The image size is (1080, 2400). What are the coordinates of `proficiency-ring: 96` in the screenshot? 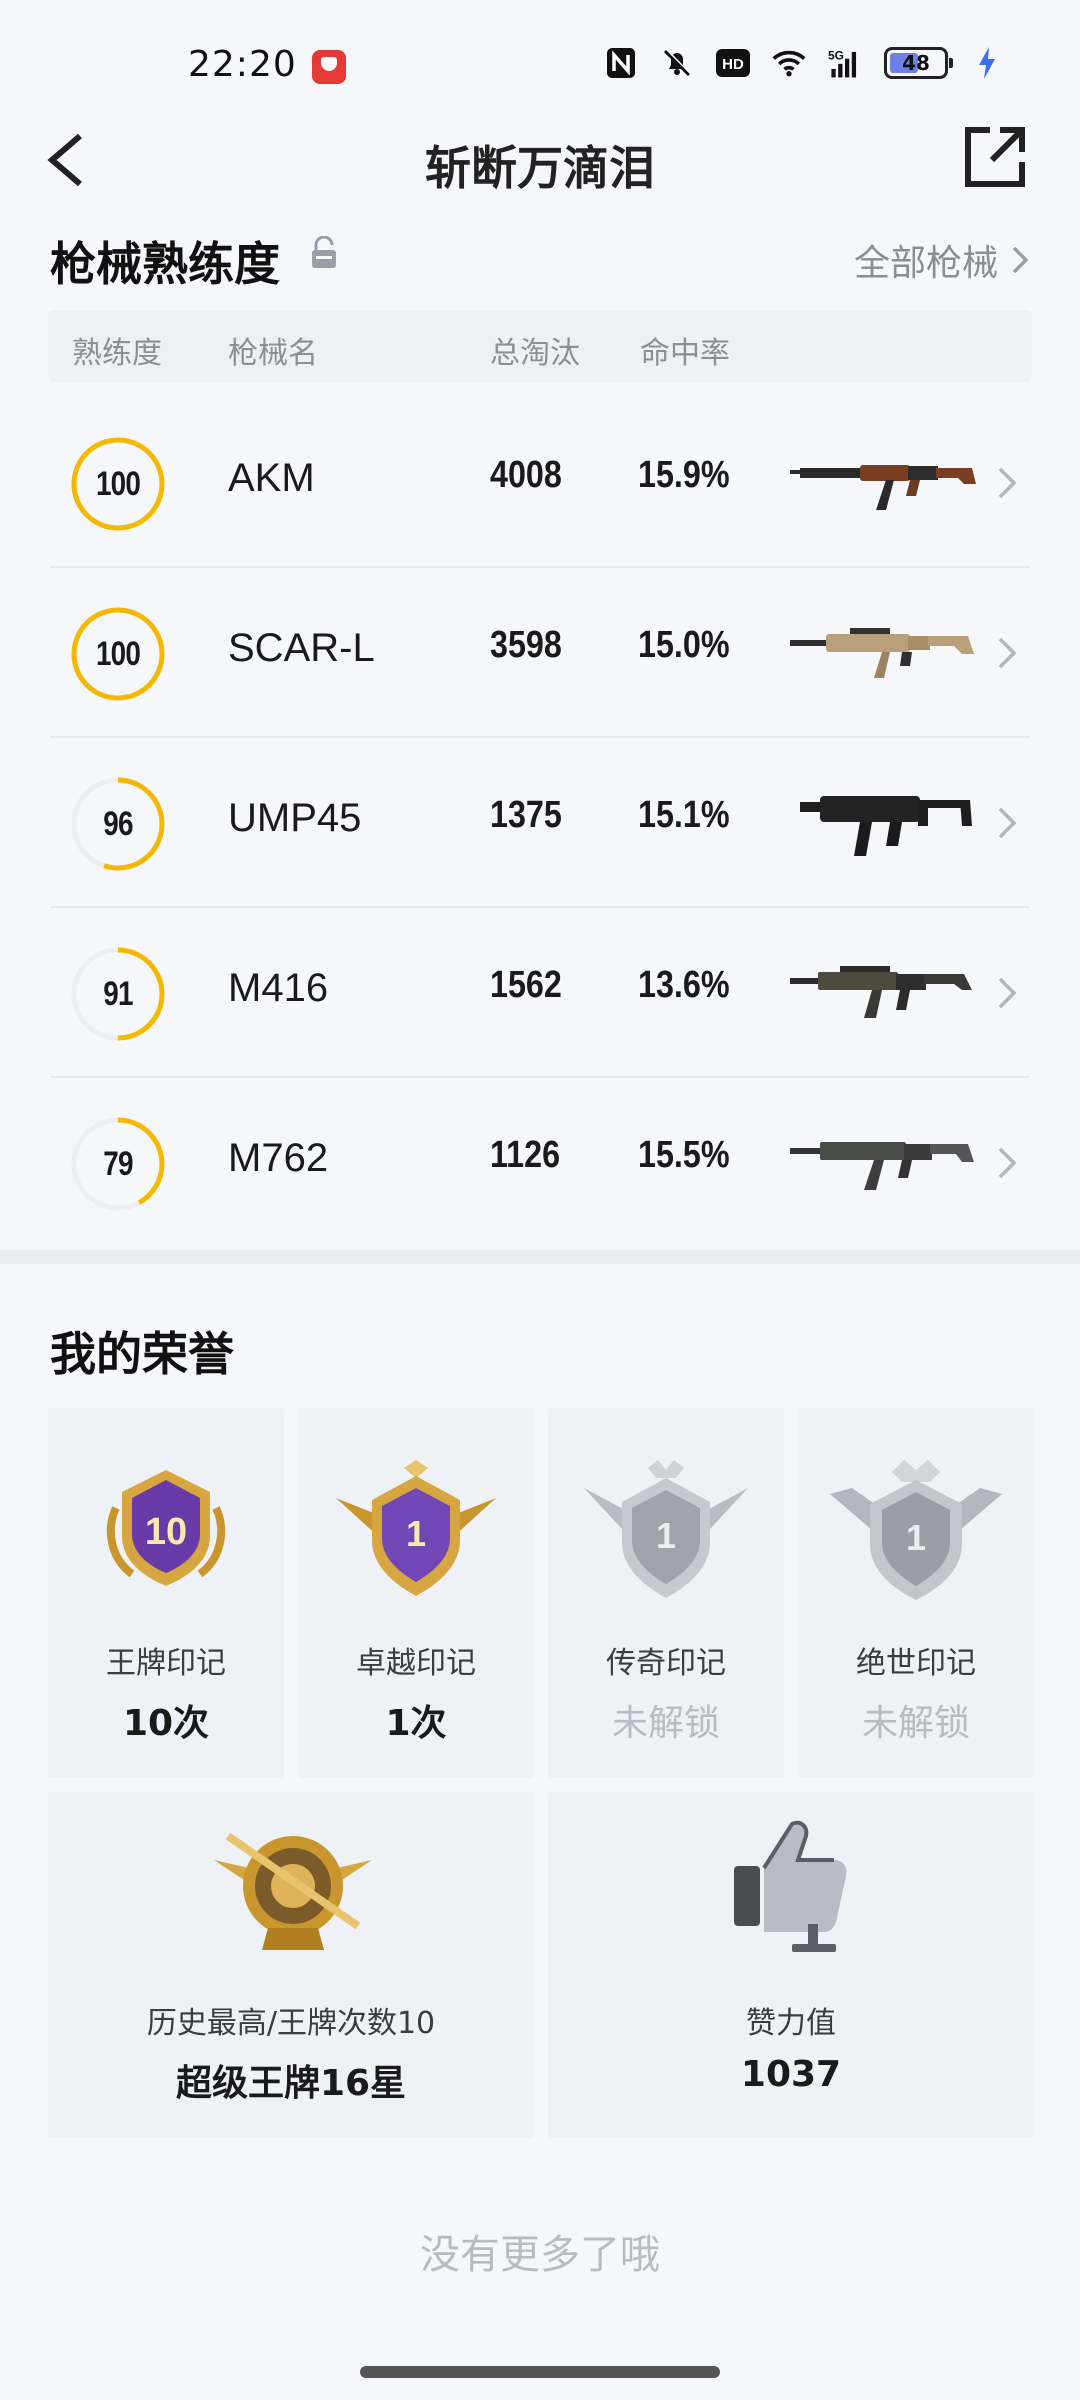 It's located at (118, 824).